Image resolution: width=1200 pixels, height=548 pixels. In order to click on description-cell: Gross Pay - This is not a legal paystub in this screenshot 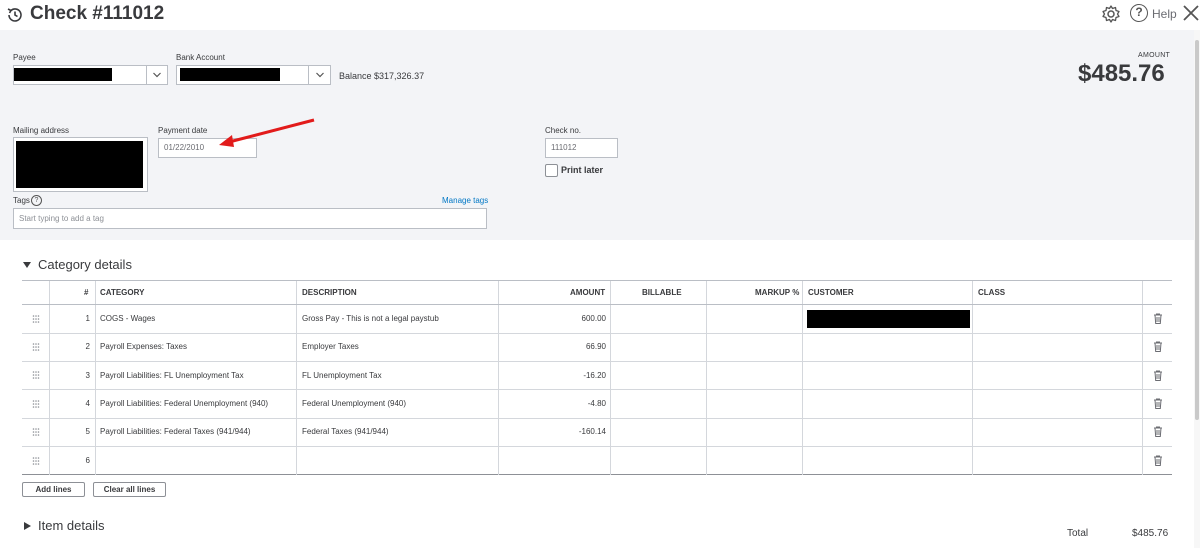, I will do `click(370, 319)`.